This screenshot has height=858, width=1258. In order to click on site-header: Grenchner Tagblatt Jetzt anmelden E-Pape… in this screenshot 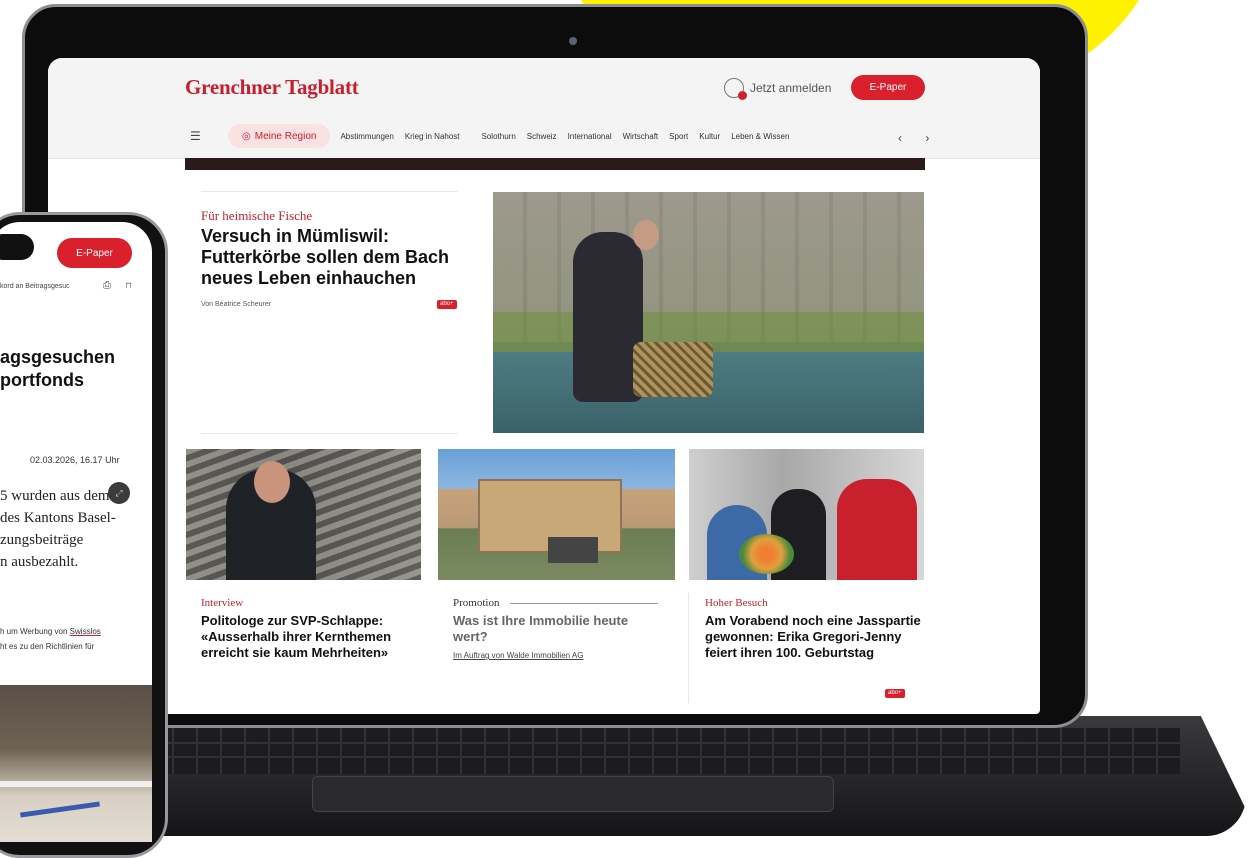, I will do `click(544, 108)`.